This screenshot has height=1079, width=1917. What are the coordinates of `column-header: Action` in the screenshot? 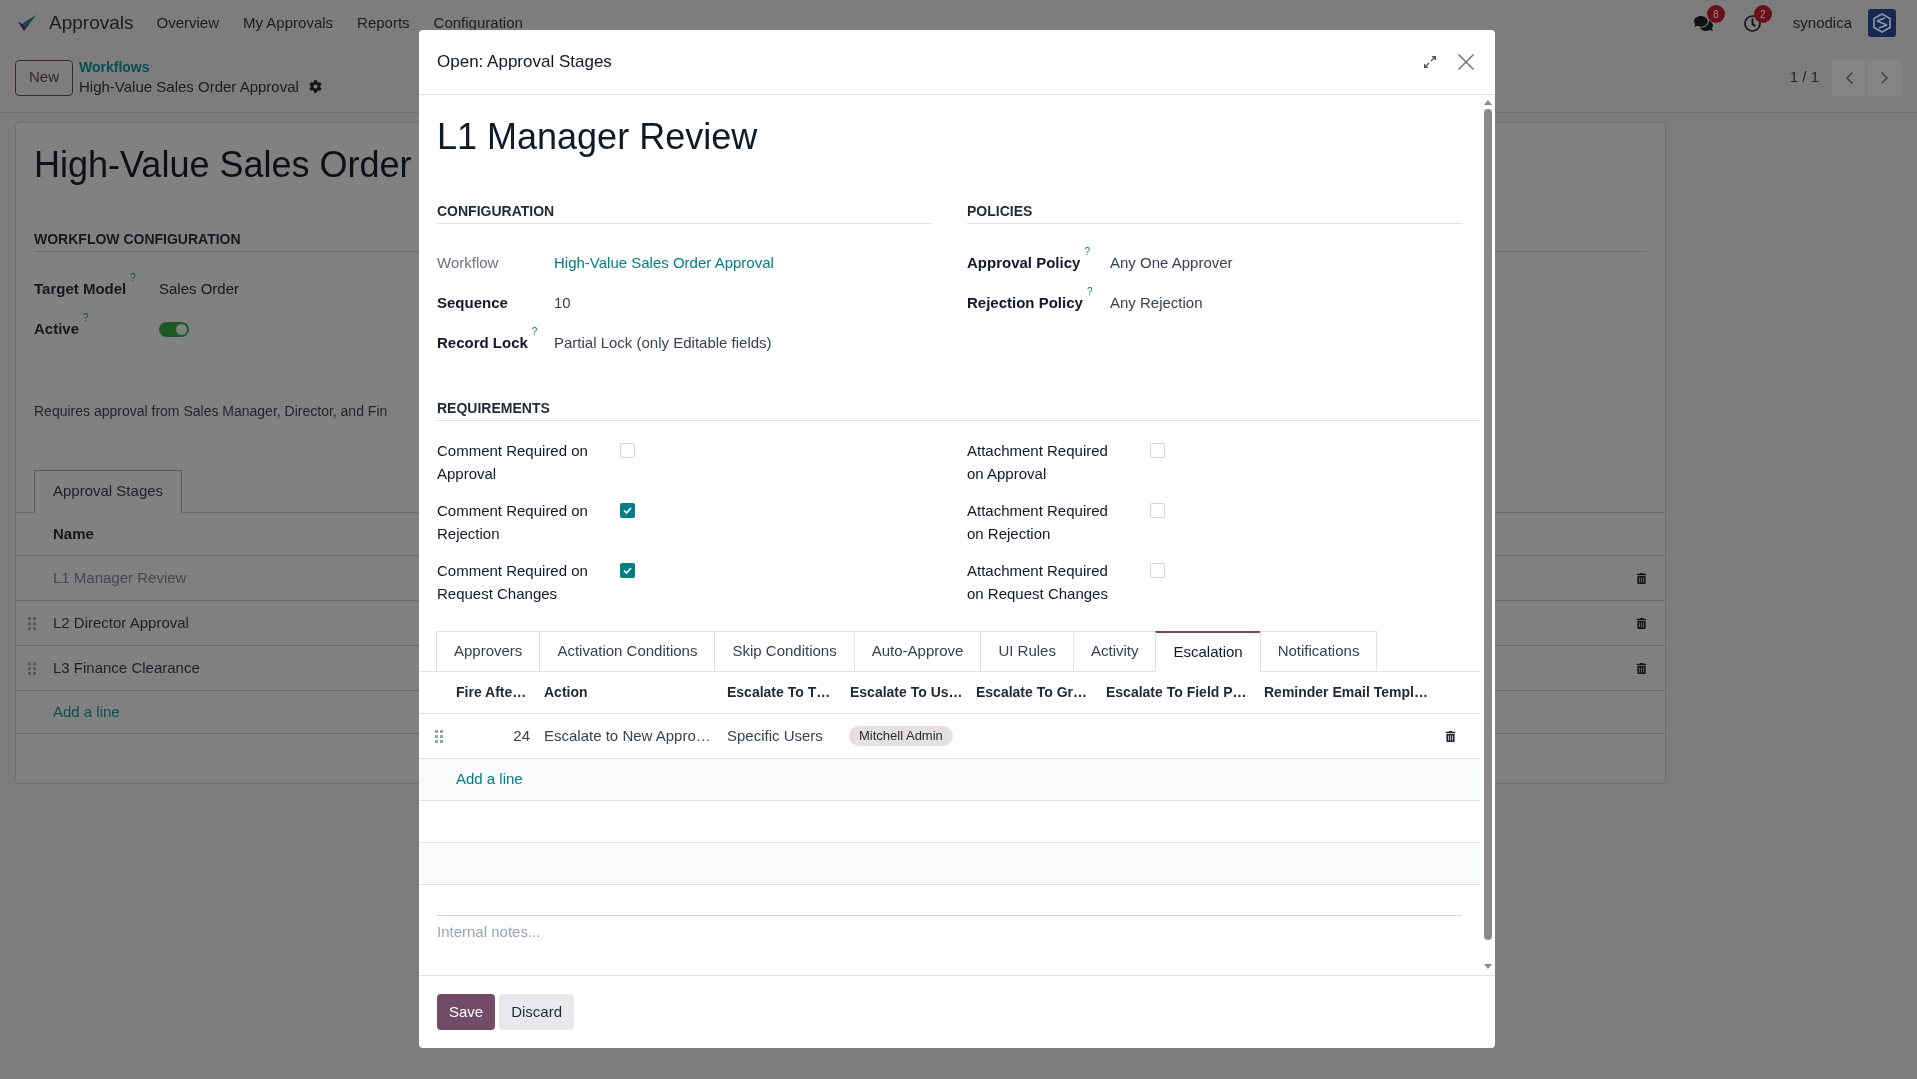 It's located at (628, 692).